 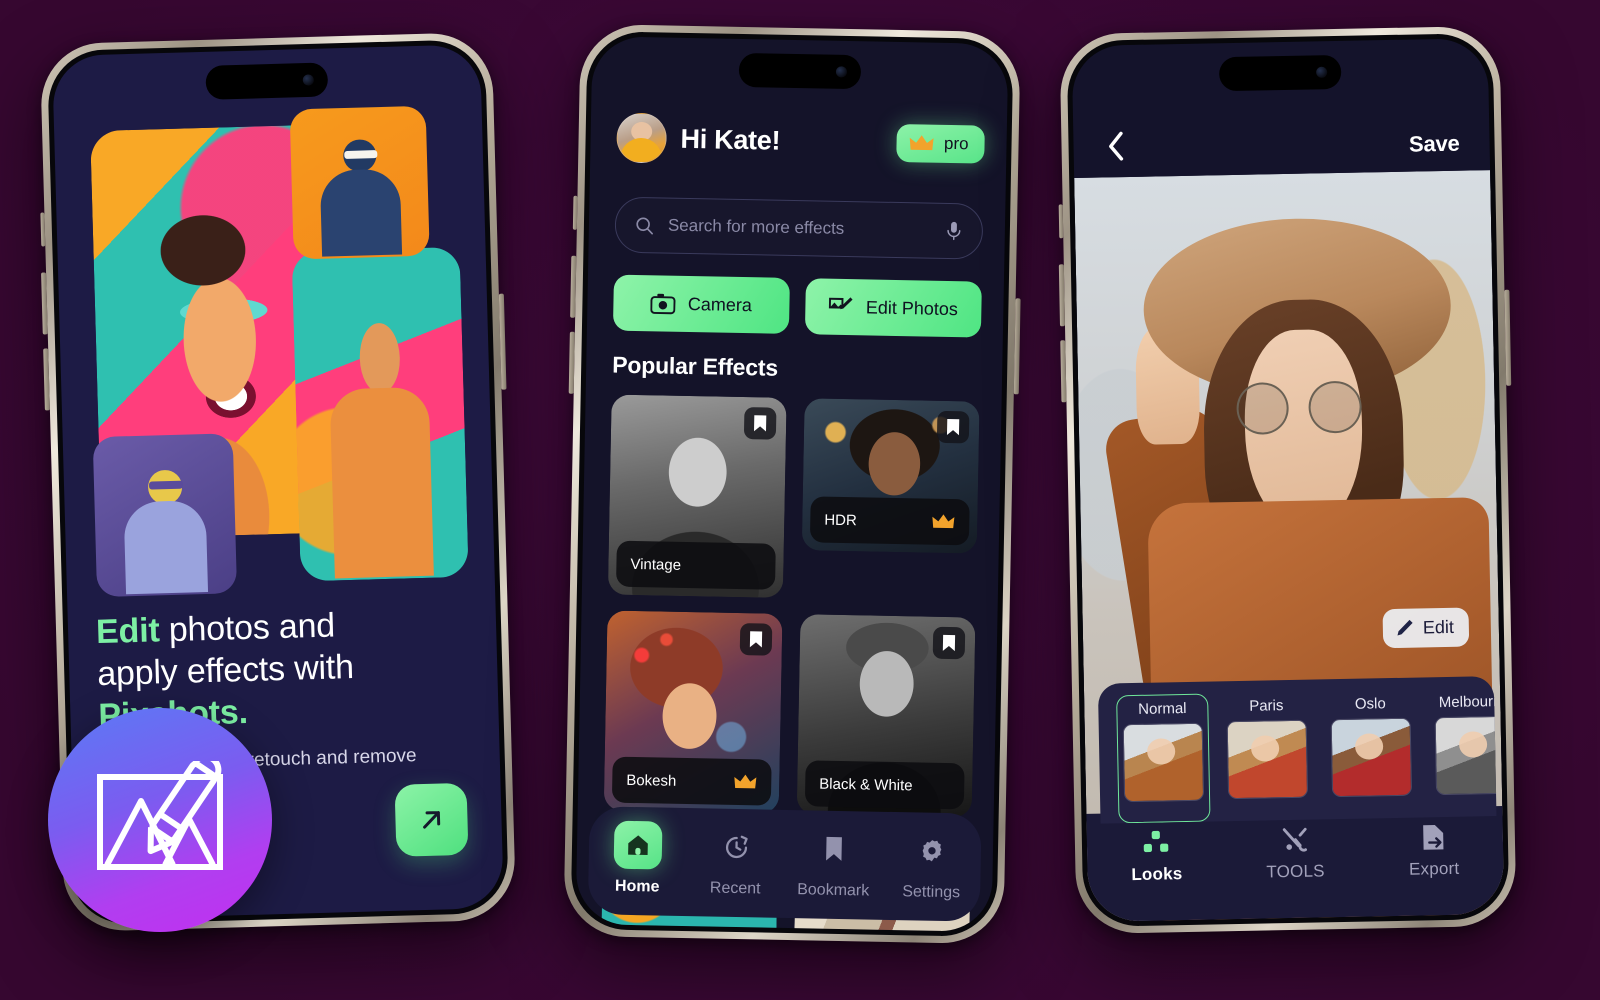 What do you see at coordinates (571, 362) in the screenshot?
I see `phone2-volume-down` at bounding box center [571, 362].